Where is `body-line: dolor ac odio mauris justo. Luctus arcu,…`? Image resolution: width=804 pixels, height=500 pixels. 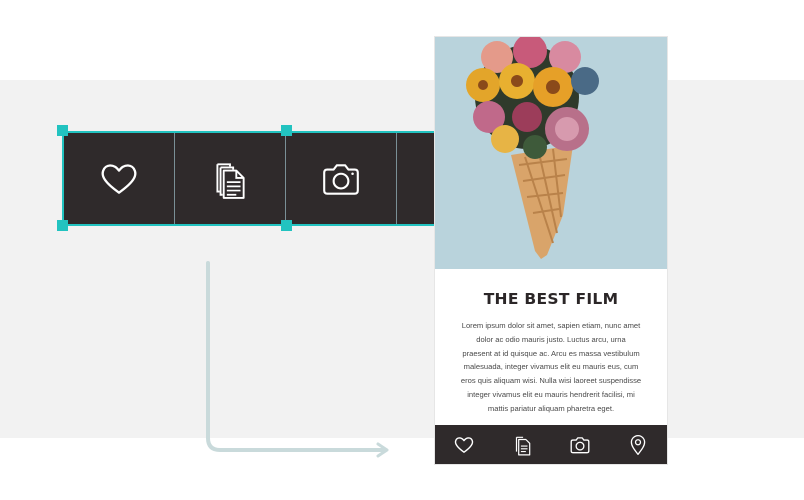 body-line: dolor ac odio mauris justo. Luctus arcu,… is located at coordinates (551, 339).